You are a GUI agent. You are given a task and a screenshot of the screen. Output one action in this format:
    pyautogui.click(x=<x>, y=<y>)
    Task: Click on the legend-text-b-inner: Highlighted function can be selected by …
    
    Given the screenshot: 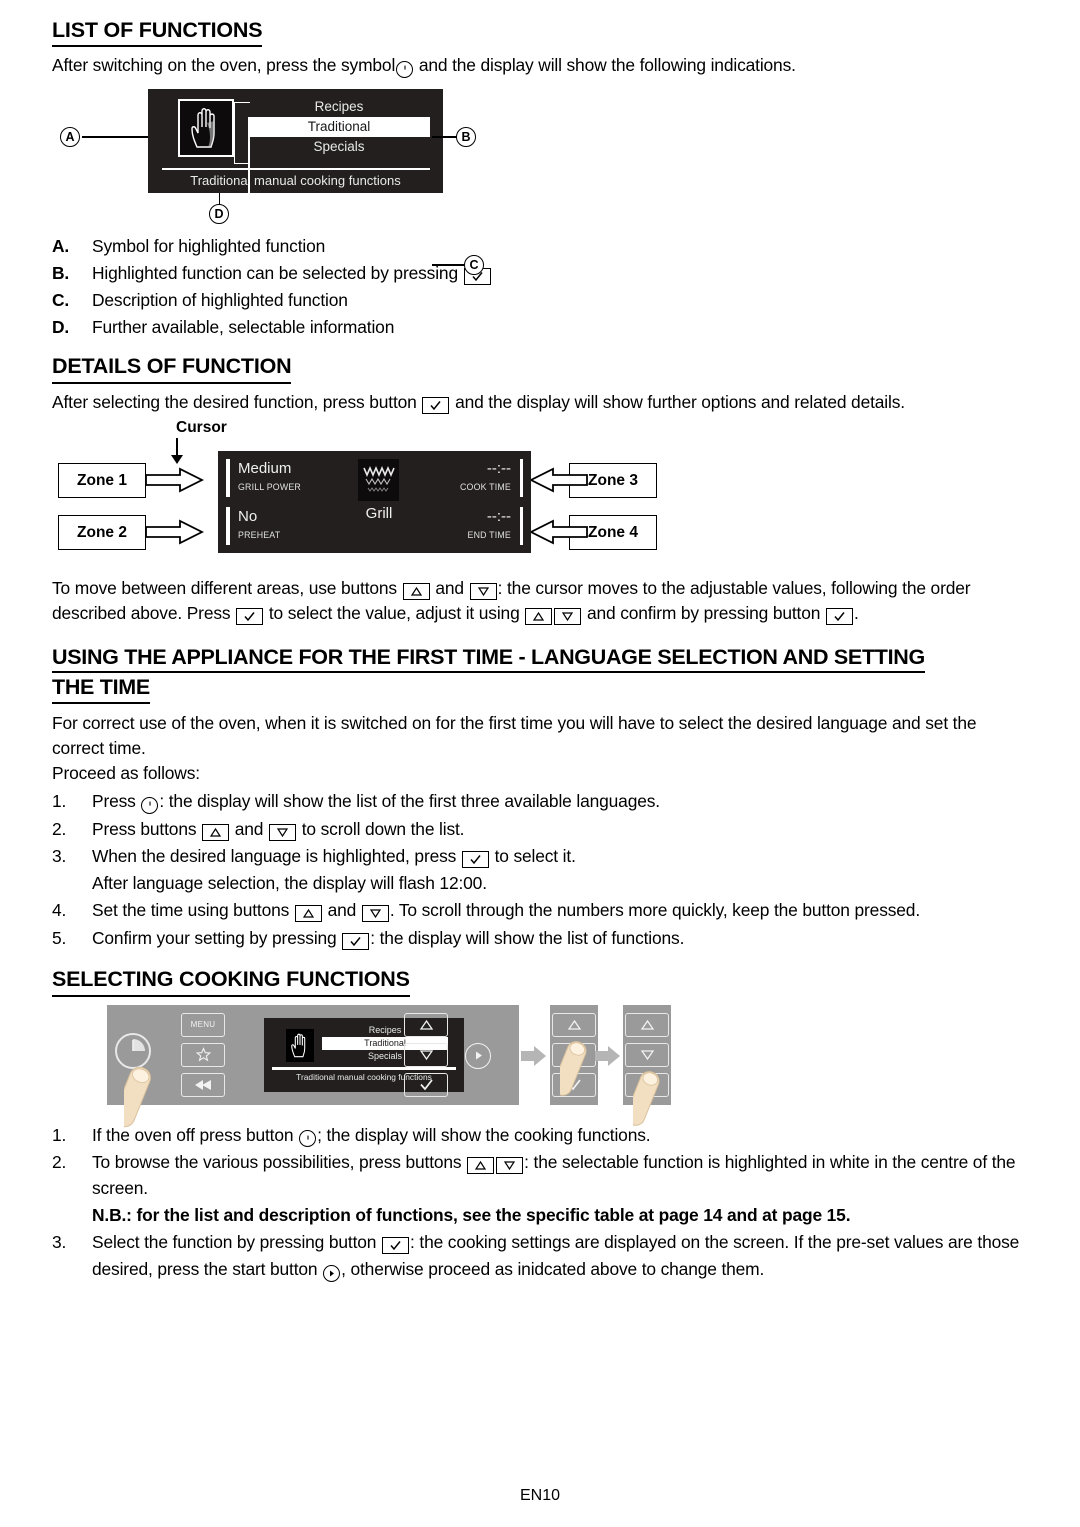 What is the action you would take?
    pyautogui.click(x=275, y=272)
    